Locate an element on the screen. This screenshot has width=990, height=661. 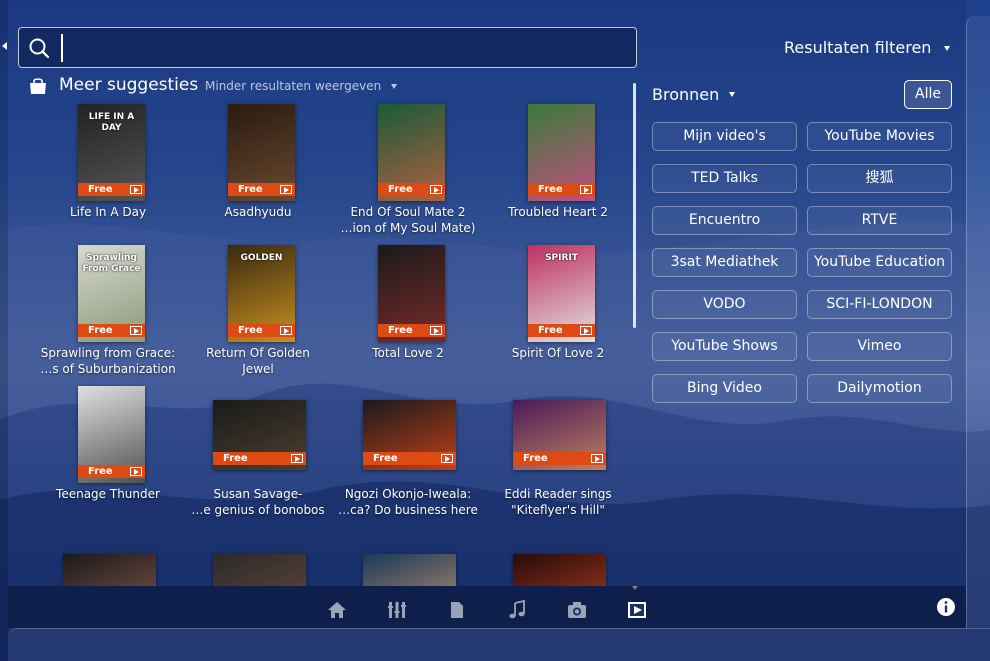
result-thumbnail: GOLDEN Free is located at coordinates (261, 293).